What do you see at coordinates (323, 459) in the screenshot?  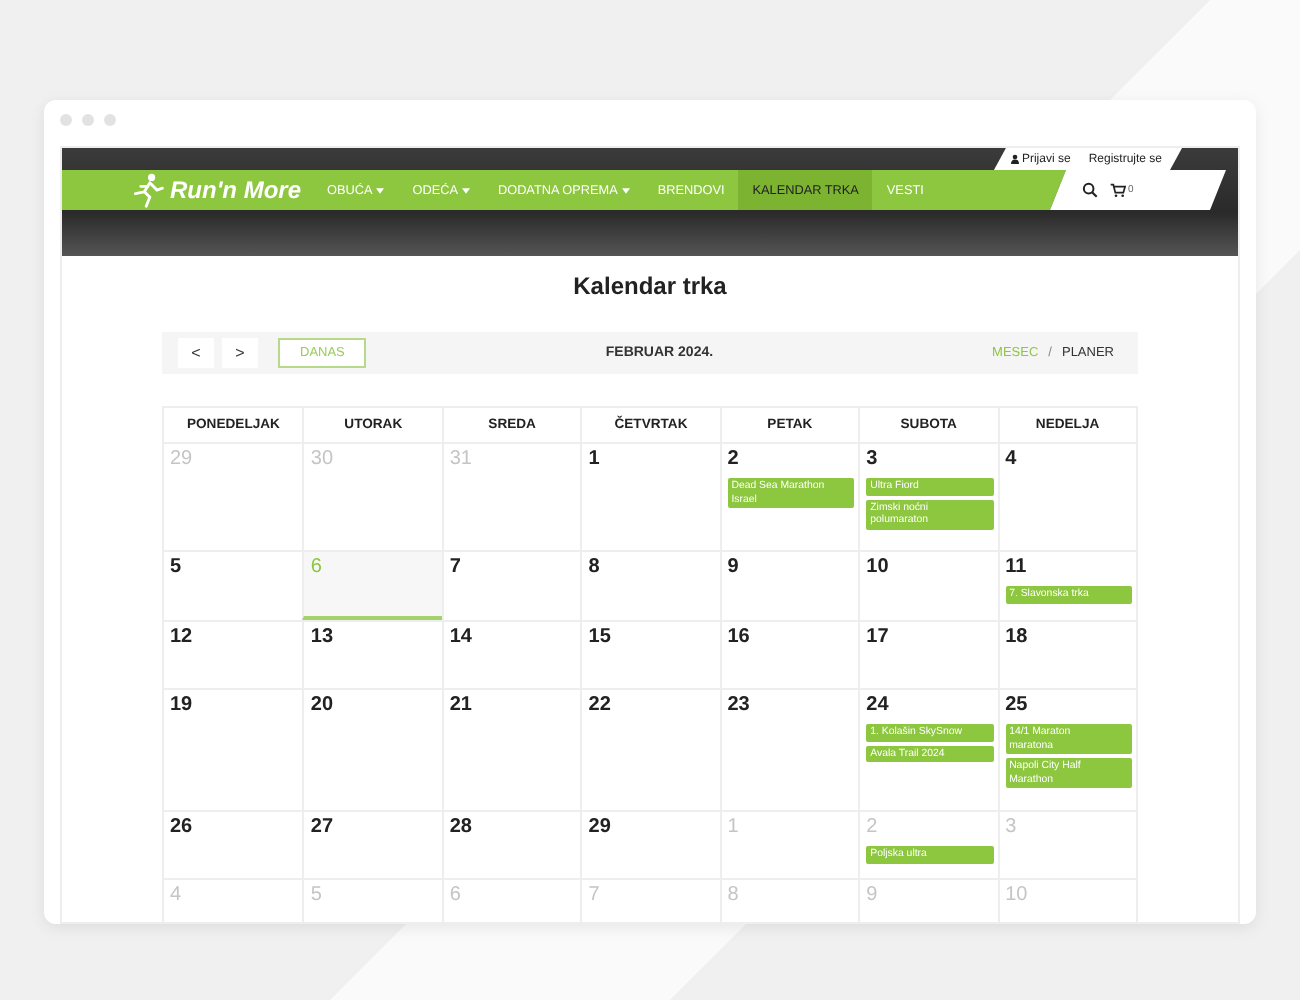 I see `day-number: 30` at bounding box center [323, 459].